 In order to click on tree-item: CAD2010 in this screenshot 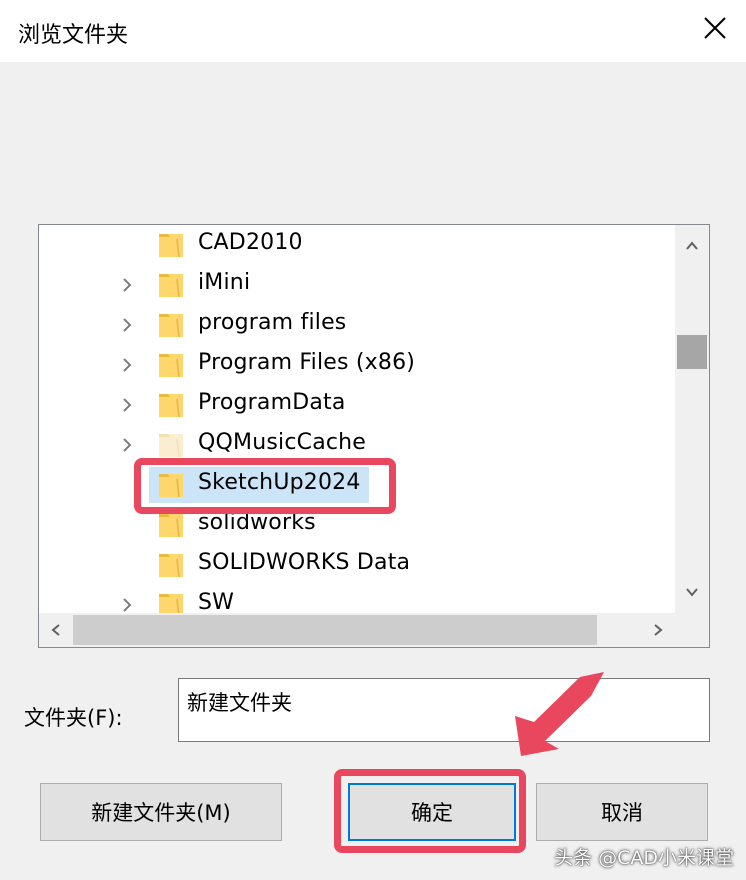, I will do `click(357, 245)`.